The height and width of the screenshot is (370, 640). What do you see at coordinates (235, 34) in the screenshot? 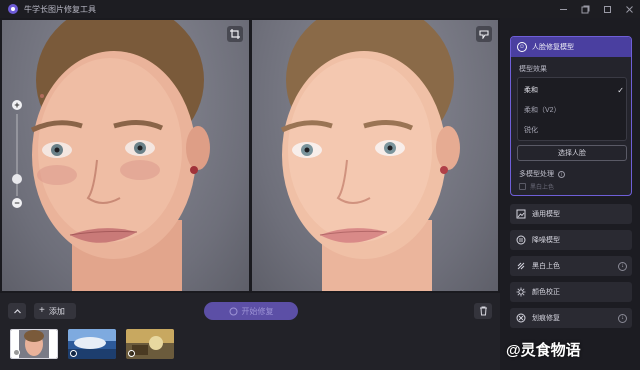
I see `crop-icon` at bounding box center [235, 34].